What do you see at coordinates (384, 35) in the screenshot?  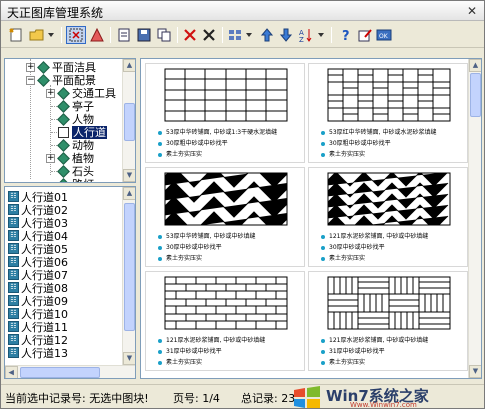 I see `ok-icon: OK` at bounding box center [384, 35].